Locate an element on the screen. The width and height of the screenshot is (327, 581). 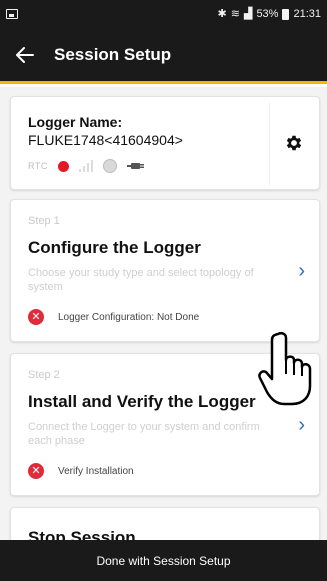
step-title: Install and Verify the Logger is located at coordinates (142, 401).